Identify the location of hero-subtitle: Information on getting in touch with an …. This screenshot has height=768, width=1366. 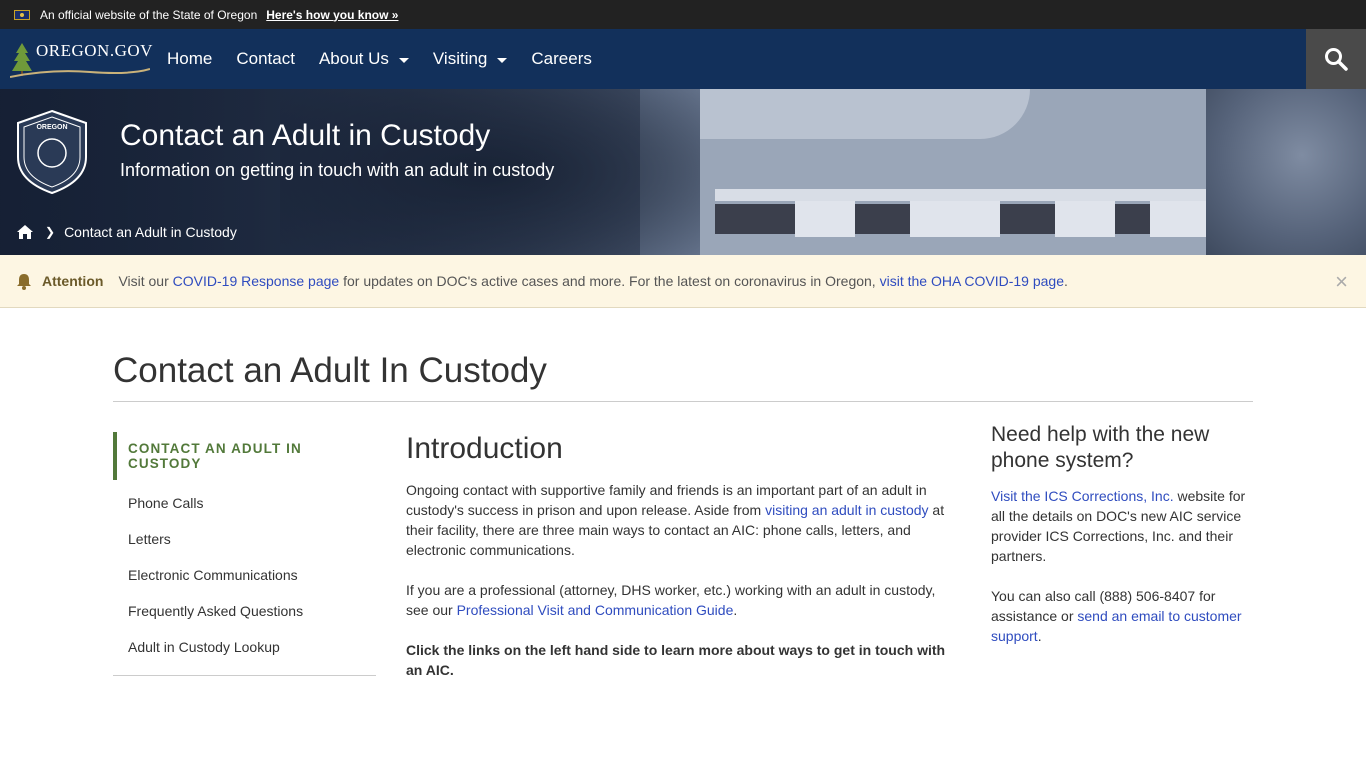
(337, 170).